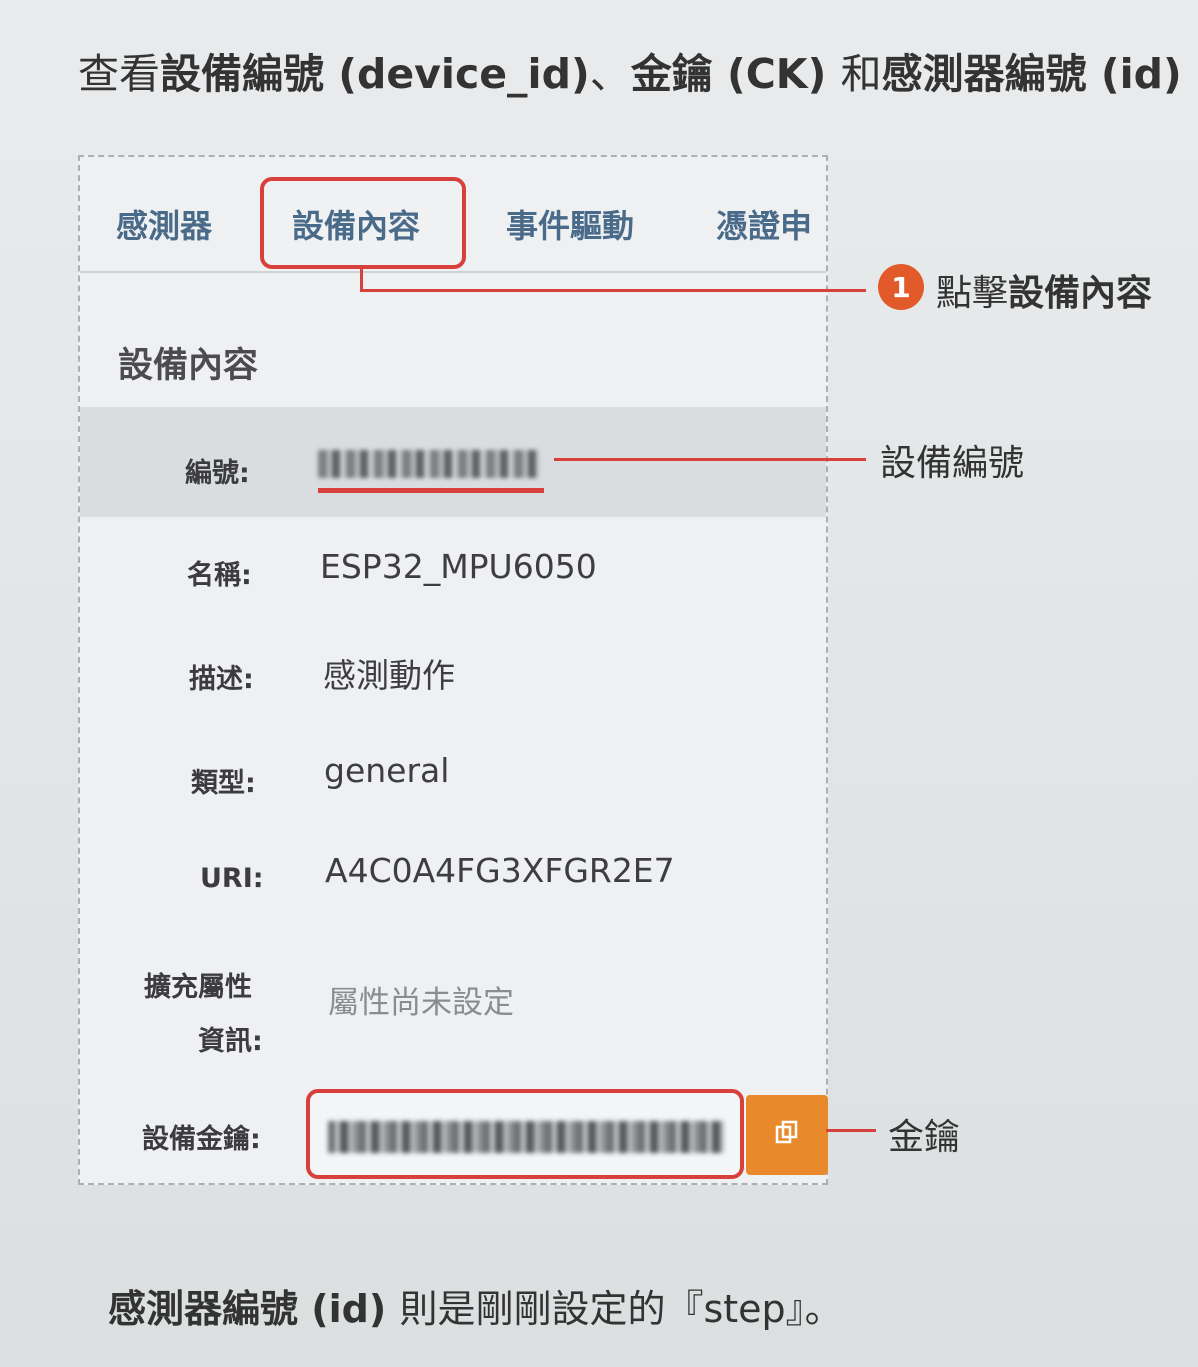 The height and width of the screenshot is (1367, 1198). What do you see at coordinates (621, 1309) in the screenshot?
I see `footer-rest: 則是剛剛設定的『step』。` at bounding box center [621, 1309].